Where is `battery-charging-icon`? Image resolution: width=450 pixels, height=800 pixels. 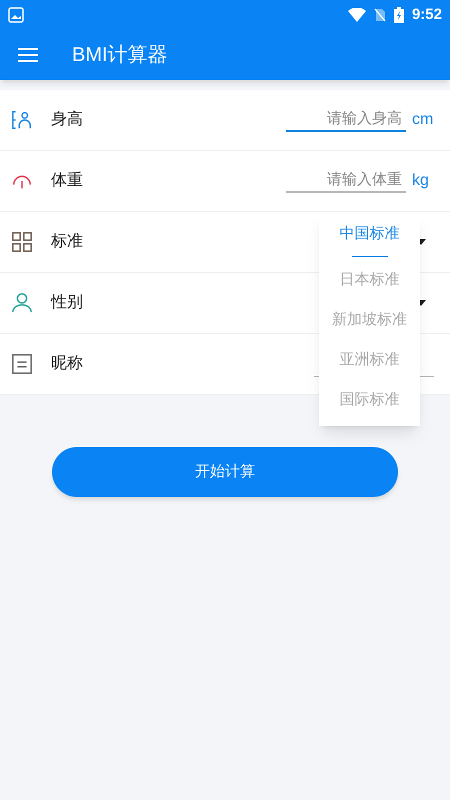 battery-charging-icon is located at coordinates (399, 15).